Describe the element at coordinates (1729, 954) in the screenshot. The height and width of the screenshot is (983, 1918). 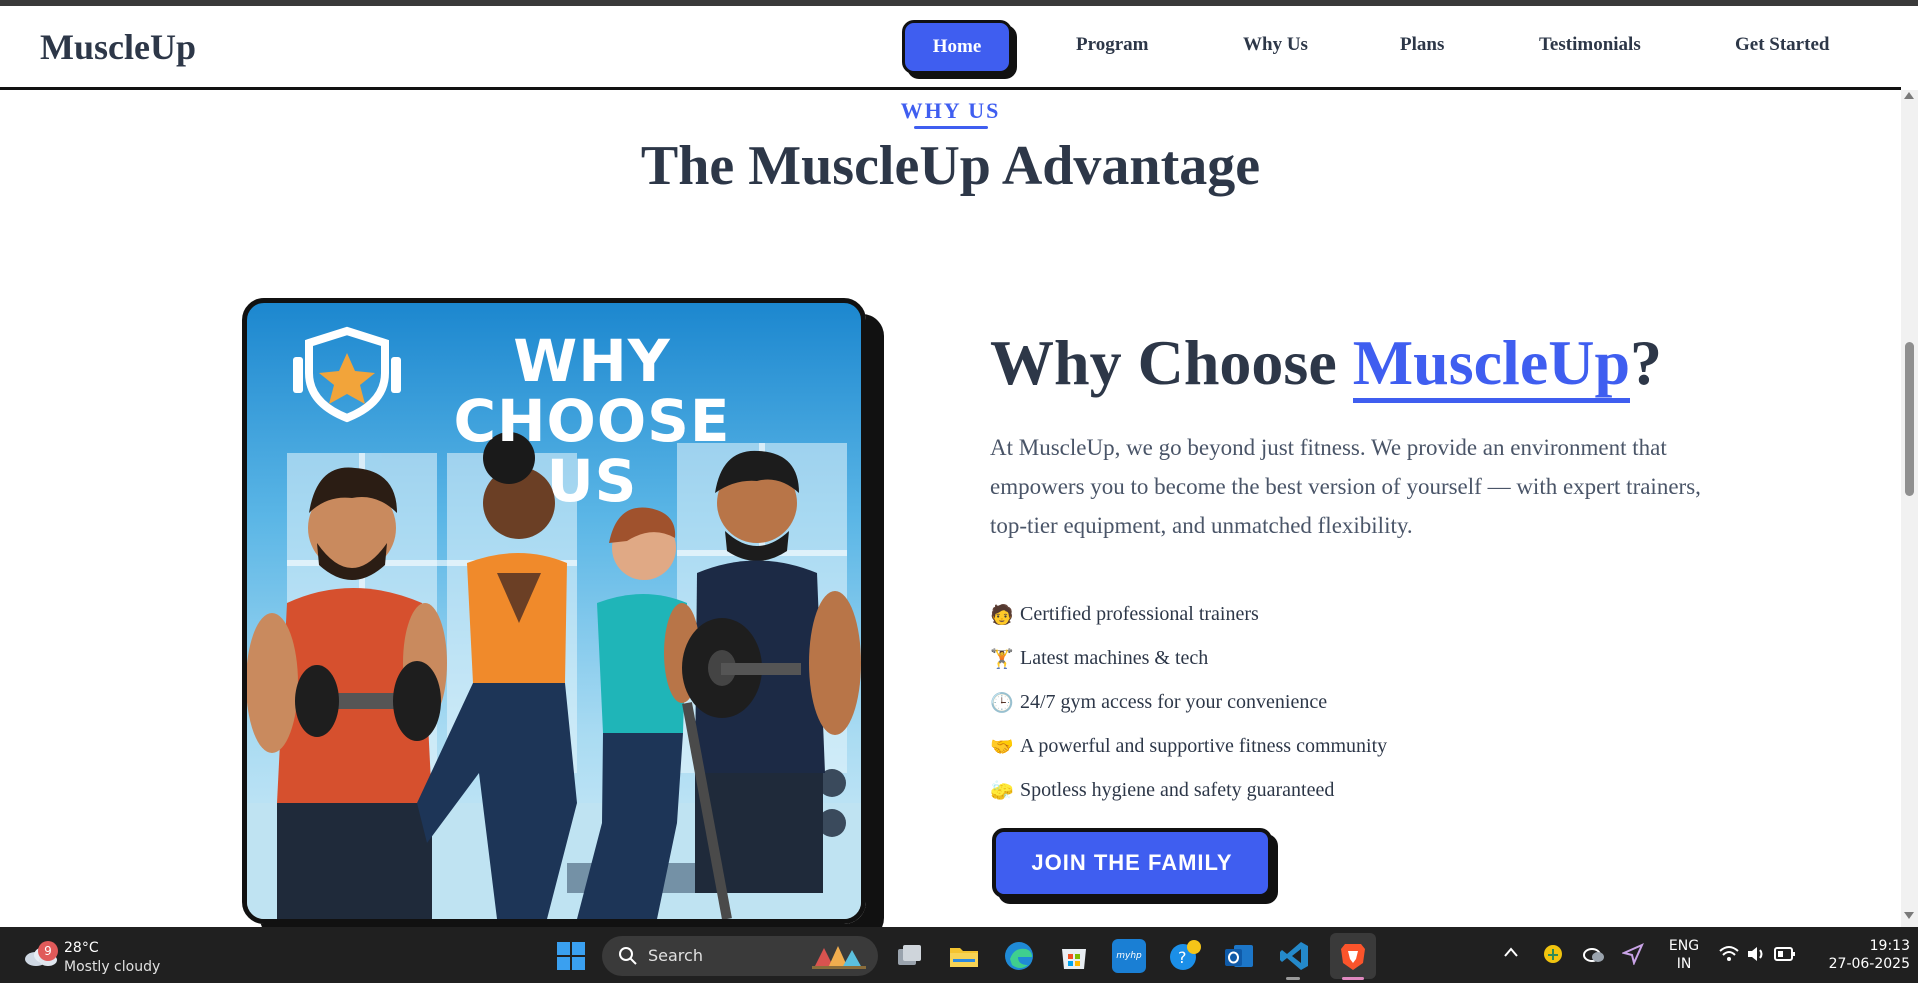
I see `wifi-icon` at that location.